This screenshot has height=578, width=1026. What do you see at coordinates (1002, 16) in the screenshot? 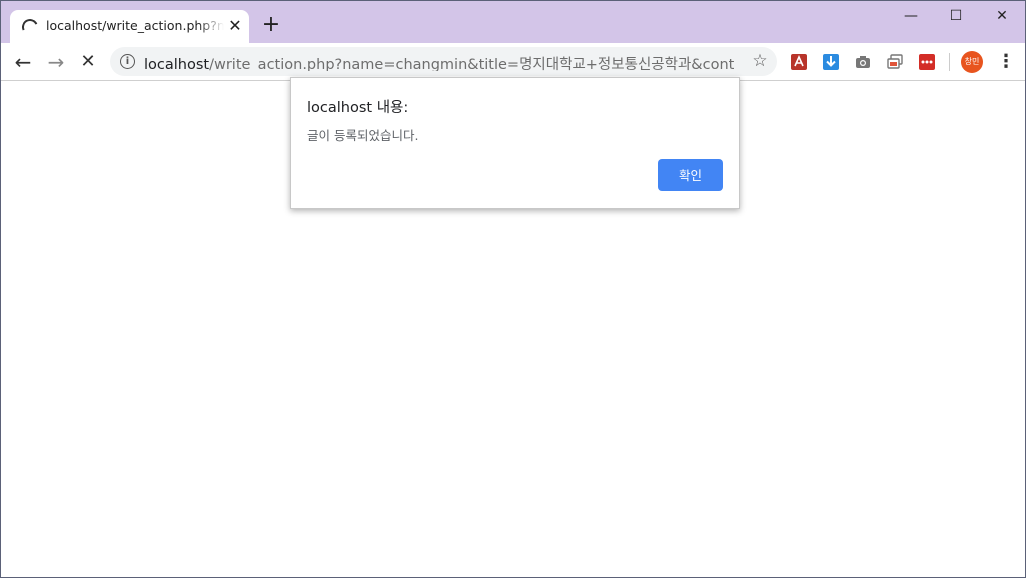
I see `close-window-button: ✕` at bounding box center [1002, 16].